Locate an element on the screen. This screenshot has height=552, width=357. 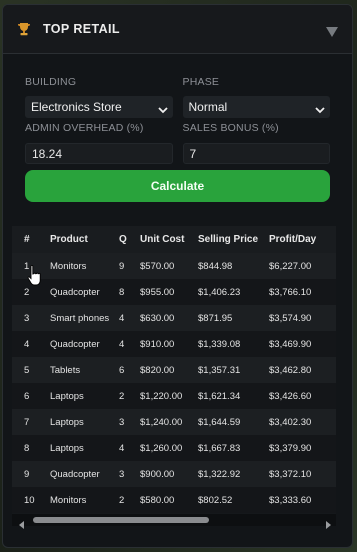
phase-label: PHASE is located at coordinates (201, 82).